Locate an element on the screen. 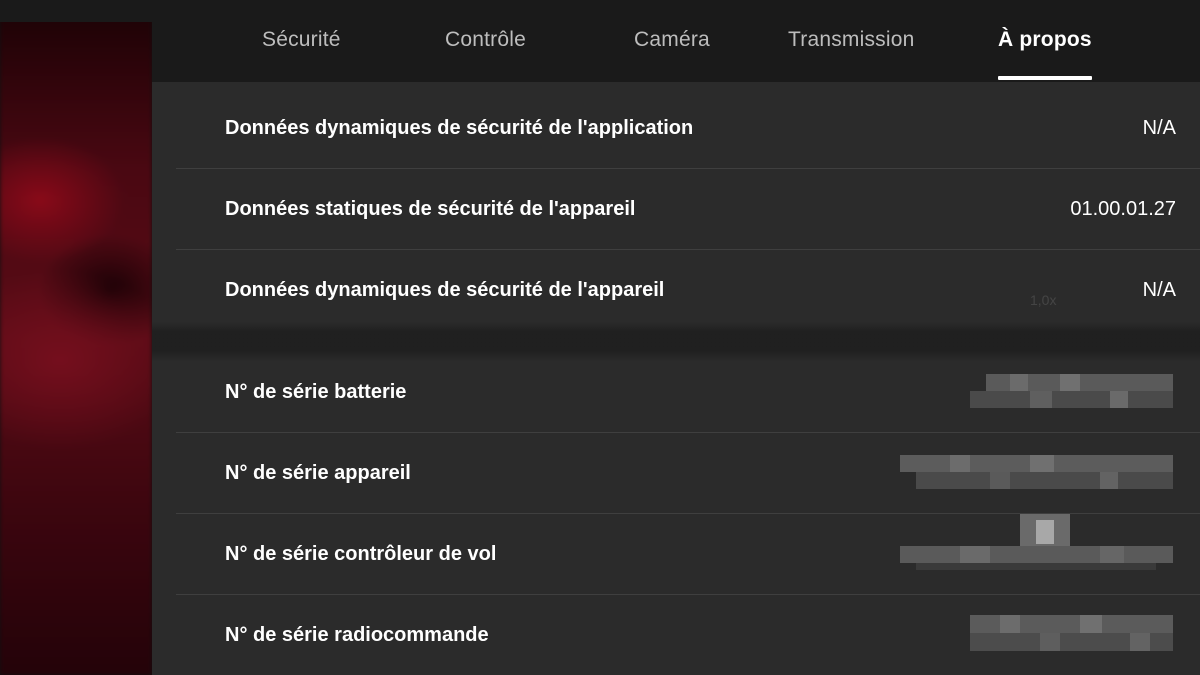 Image resolution: width=1200 pixels, height=675 pixels. row-label: N° de série contrôleur de vol is located at coordinates (361, 554).